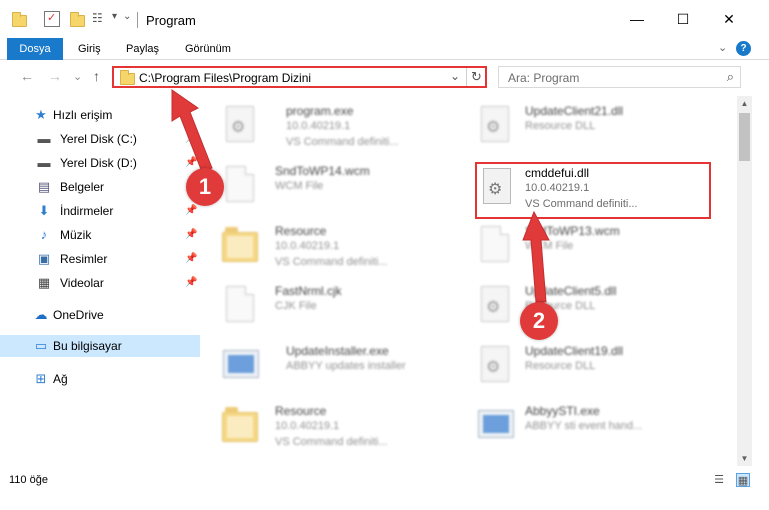  What do you see at coordinates (100, 163) in the screenshot?
I see `sidebar-item-local-disk-d: ▬ Yerel Disk (D:) 📌` at bounding box center [100, 163].